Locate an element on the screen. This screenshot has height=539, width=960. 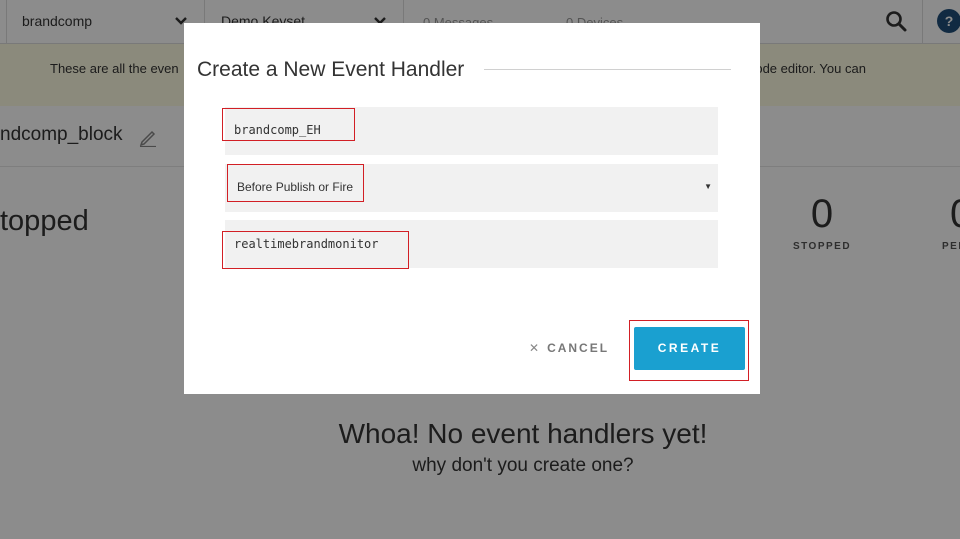
create-button: CREATE is located at coordinates (689, 348).